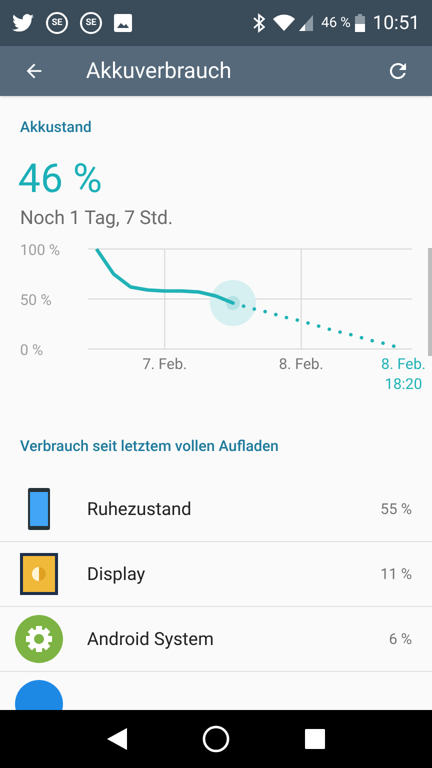  I want to click on home-button, so click(216, 739).